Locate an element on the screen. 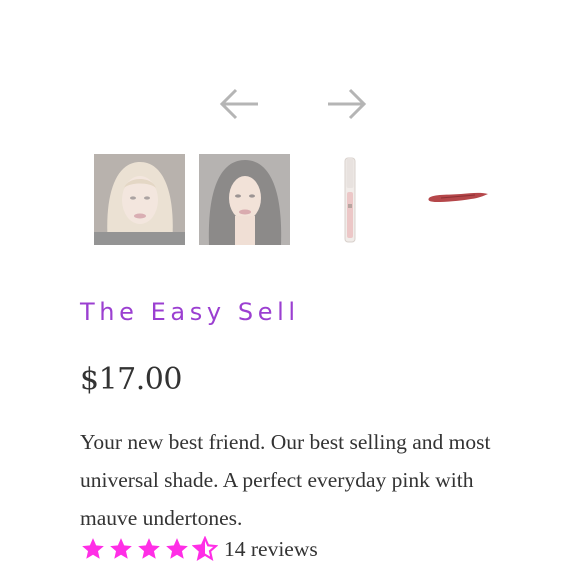 The height and width of the screenshot is (580, 580). star-rating is located at coordinates (149, 549).